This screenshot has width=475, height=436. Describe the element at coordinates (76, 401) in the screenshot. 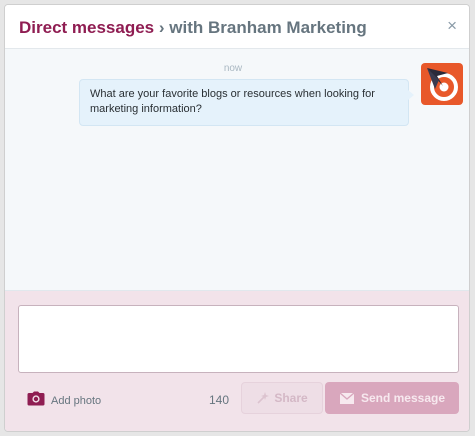

I see `add-photo-label: Add photo` at that location.